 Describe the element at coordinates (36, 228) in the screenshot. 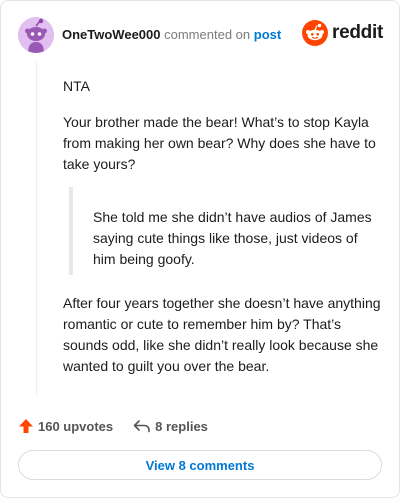

I see `thread-line` at that location.